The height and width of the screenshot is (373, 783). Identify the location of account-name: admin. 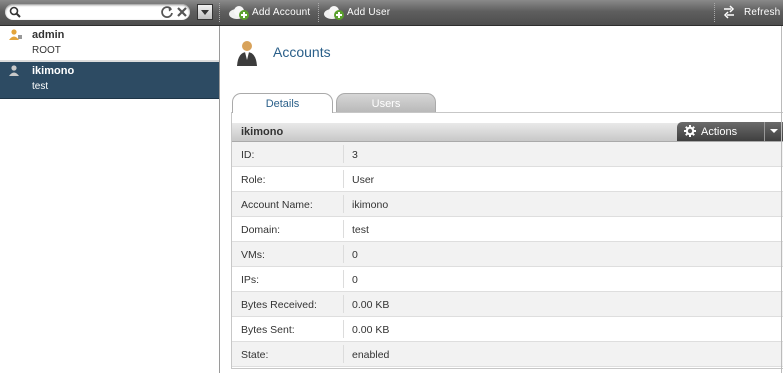
(48, 35).